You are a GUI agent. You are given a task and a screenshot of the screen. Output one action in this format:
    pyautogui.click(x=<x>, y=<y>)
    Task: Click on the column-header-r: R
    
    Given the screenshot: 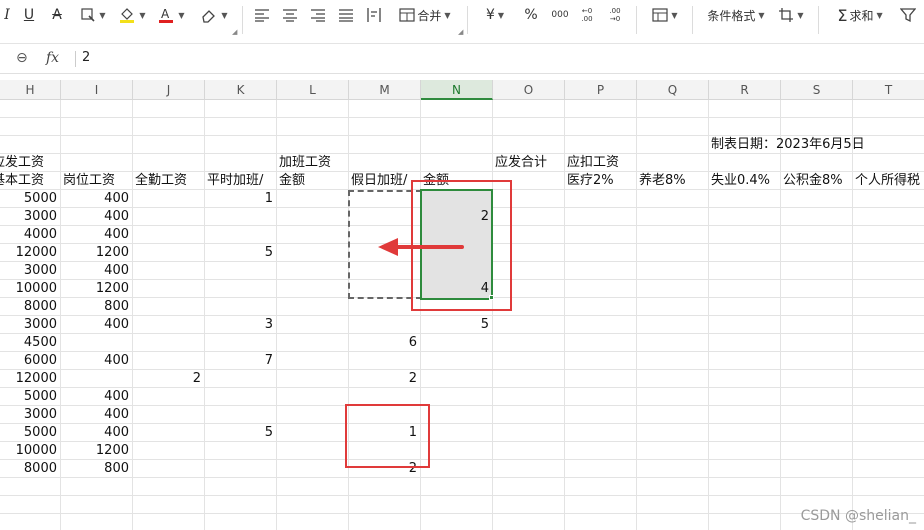 What is the action you would take?
    pyautogui.click(x=745, y=90)
    